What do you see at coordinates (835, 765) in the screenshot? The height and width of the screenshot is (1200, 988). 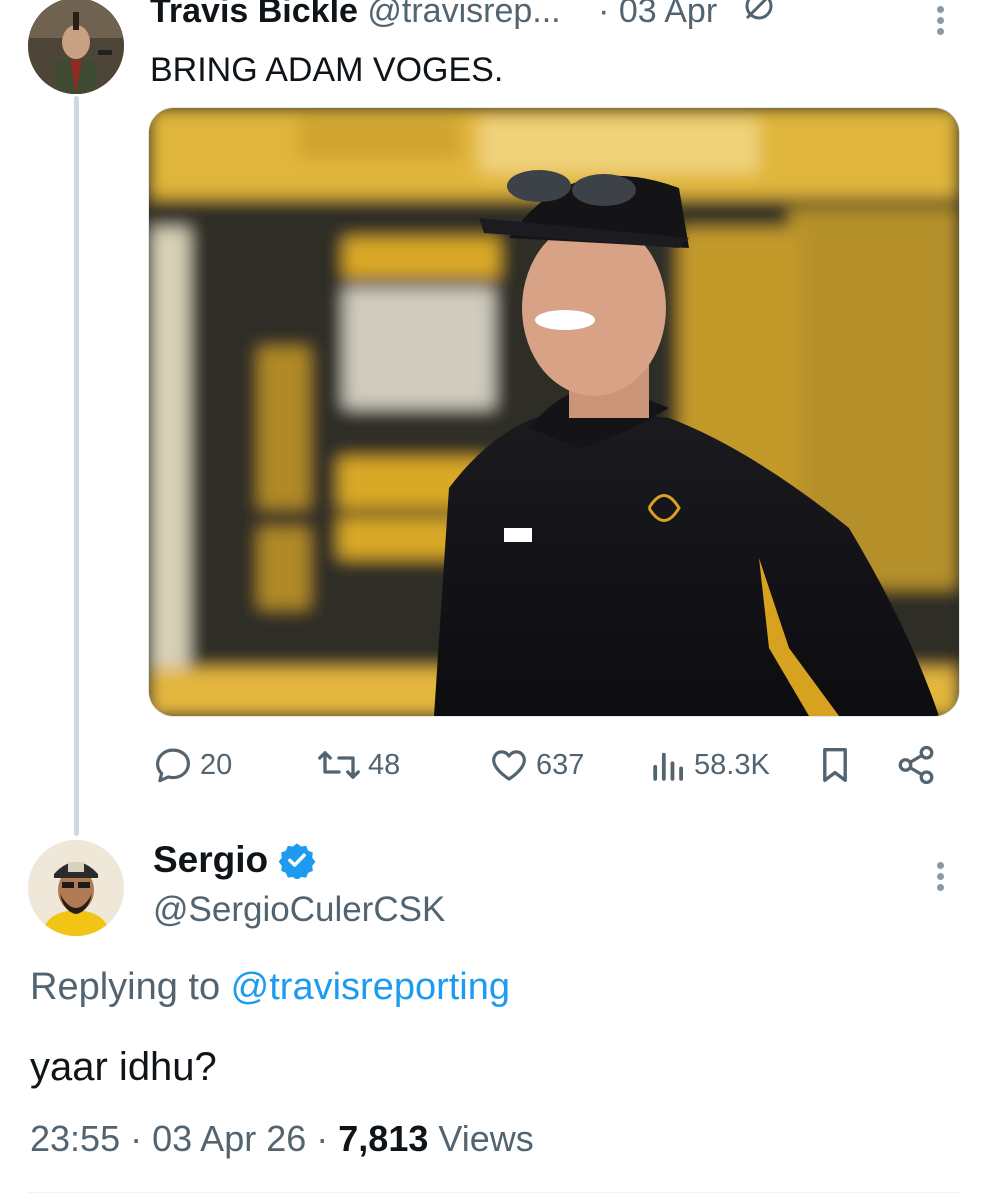 I see `bookmark-icon` at bounding box center [835, 765].